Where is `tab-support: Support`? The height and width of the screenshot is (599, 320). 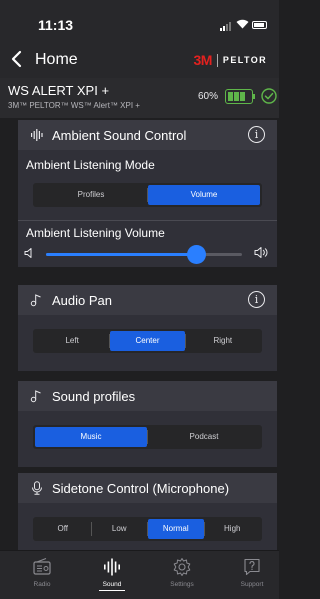 tab-support: Support is located at coordinates (252, 572).